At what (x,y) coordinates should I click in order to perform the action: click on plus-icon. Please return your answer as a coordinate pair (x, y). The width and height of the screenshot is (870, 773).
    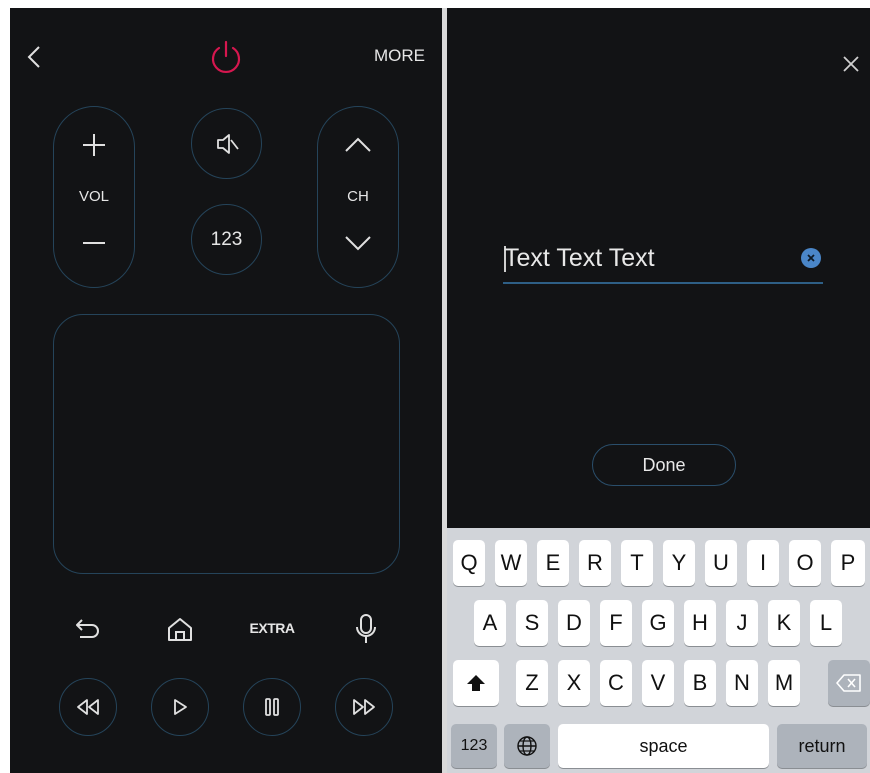
    Looking at the image, I should click on (94, 145).